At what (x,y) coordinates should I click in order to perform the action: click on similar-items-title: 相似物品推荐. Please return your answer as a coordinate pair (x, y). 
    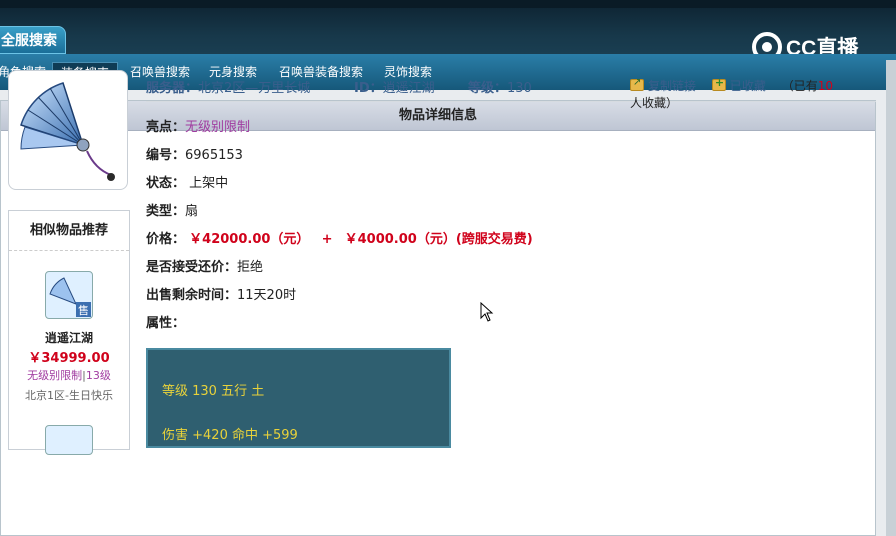
    Looking at the image, I should click on (69, 231).